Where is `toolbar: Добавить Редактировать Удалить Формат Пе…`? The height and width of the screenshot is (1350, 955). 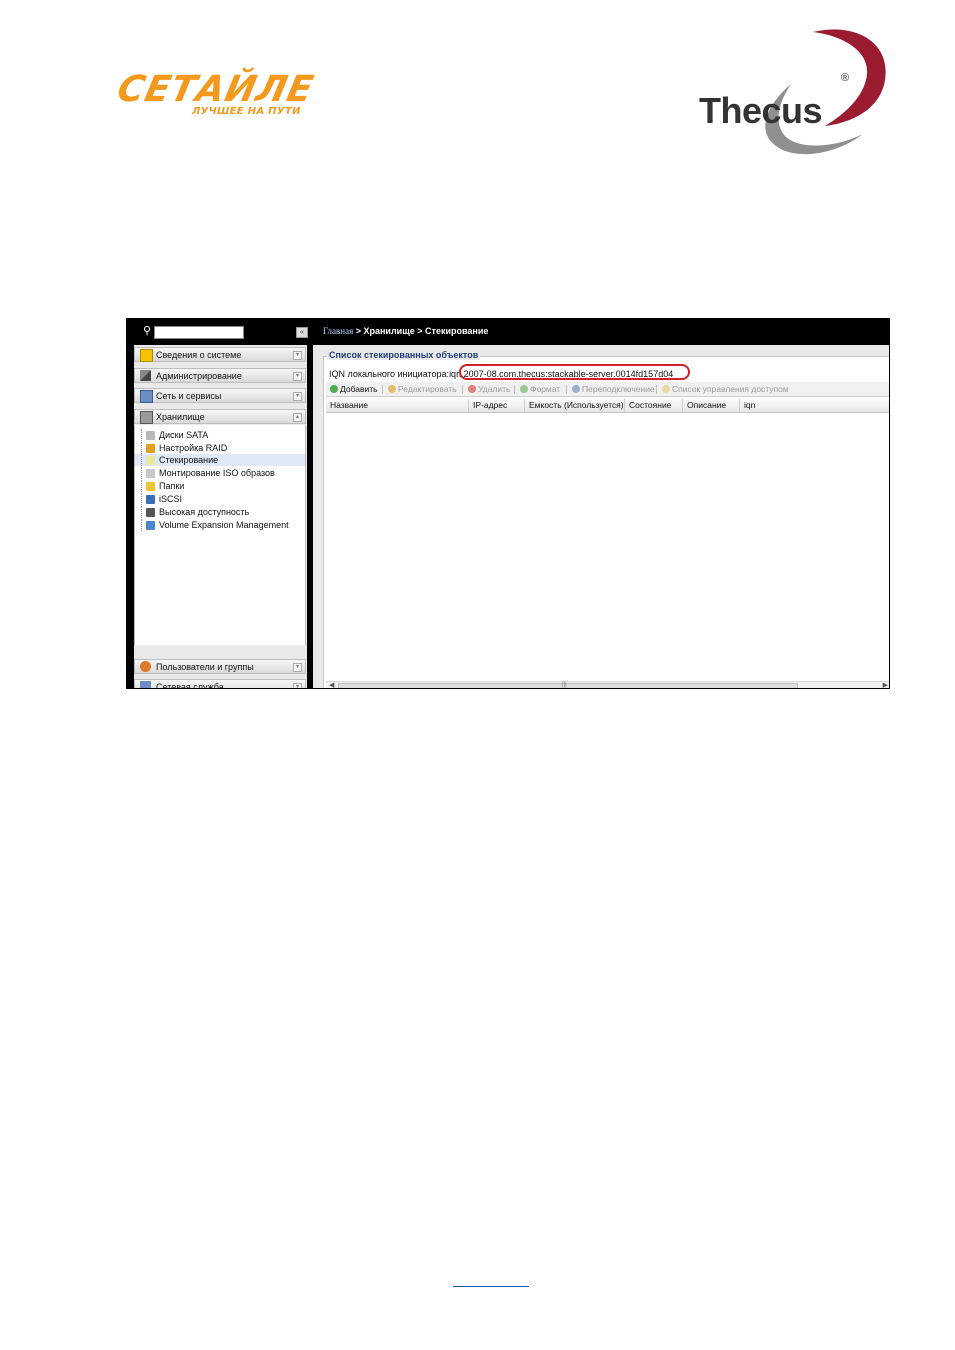 toolbar: Добавить Редактировать Удалить Формат Пе… is located at coordinates (607, 389).